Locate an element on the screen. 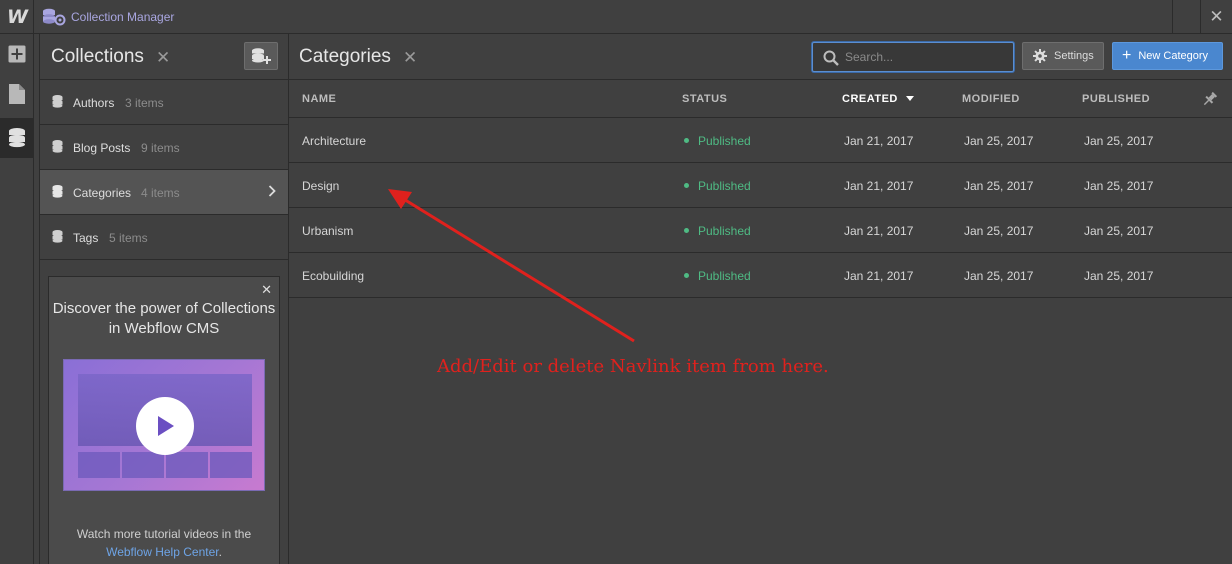  new-category-button: + New Category is located at coordinates (1167, 56).